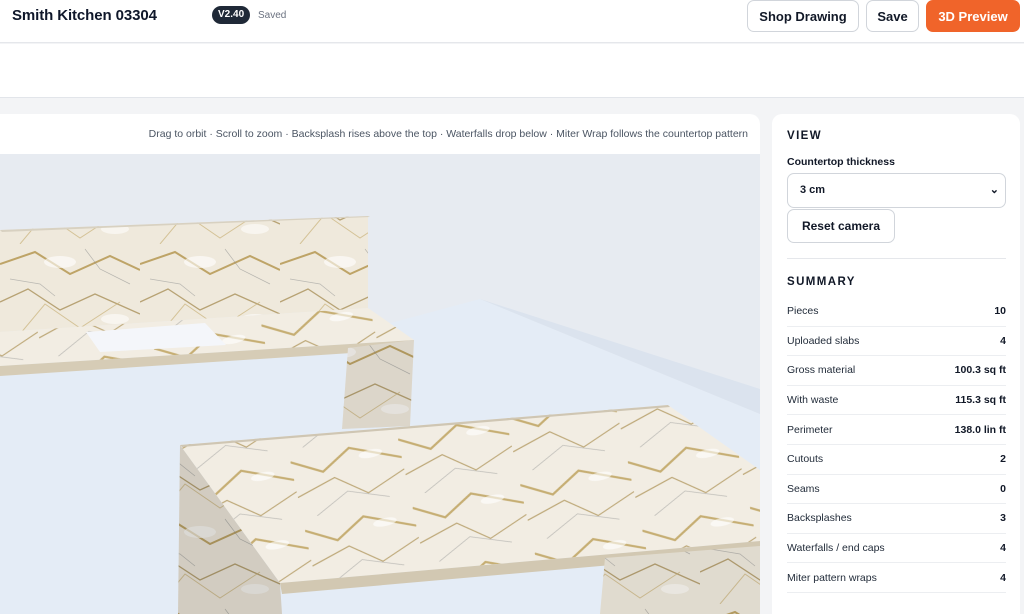 This screenshot has width=1024, height=614. Describe the element at coordinates (1003, 459) in the screenshot. I see `summary-value: 2` at that location.